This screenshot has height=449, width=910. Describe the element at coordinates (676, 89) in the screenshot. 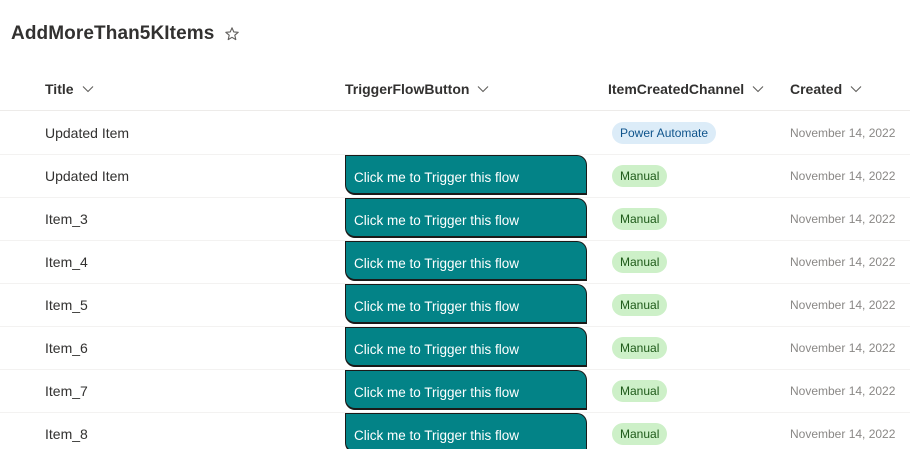

I see `column-header-itemcreatedchannel-label: ItemCreatedChannel` at that location.